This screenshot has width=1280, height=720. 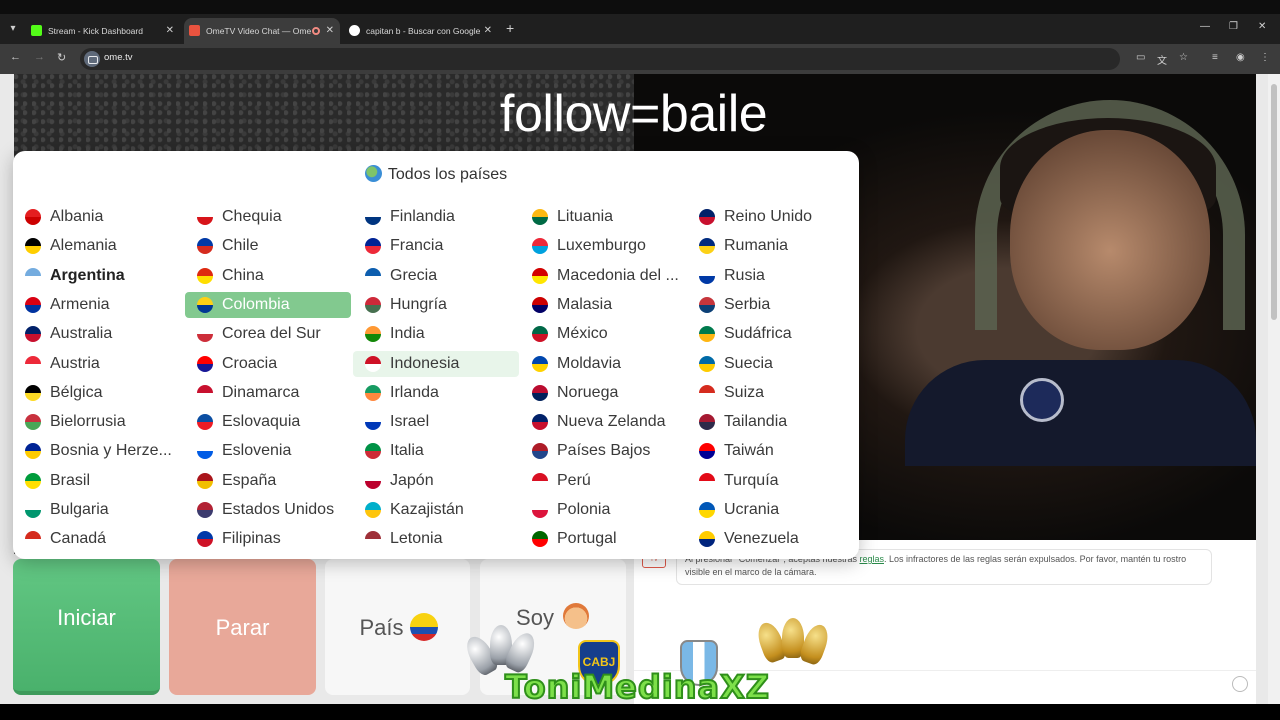 I want to click on country-option: Luxemburgo, so click(x=603, y=246).